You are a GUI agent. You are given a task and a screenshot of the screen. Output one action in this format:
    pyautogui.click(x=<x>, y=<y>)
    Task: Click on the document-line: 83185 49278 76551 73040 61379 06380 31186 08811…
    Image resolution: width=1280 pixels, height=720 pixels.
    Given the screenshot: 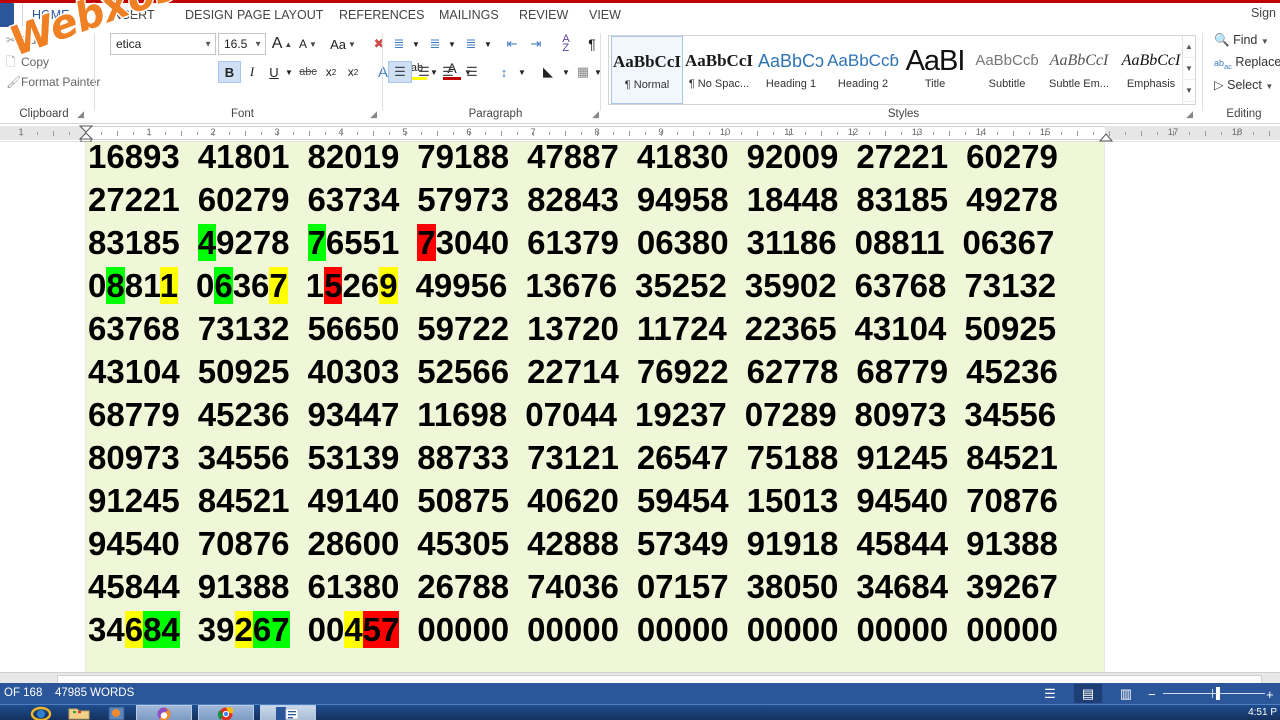 What is the action you would take?
    pyautogui.click(x=596, y=242)
    